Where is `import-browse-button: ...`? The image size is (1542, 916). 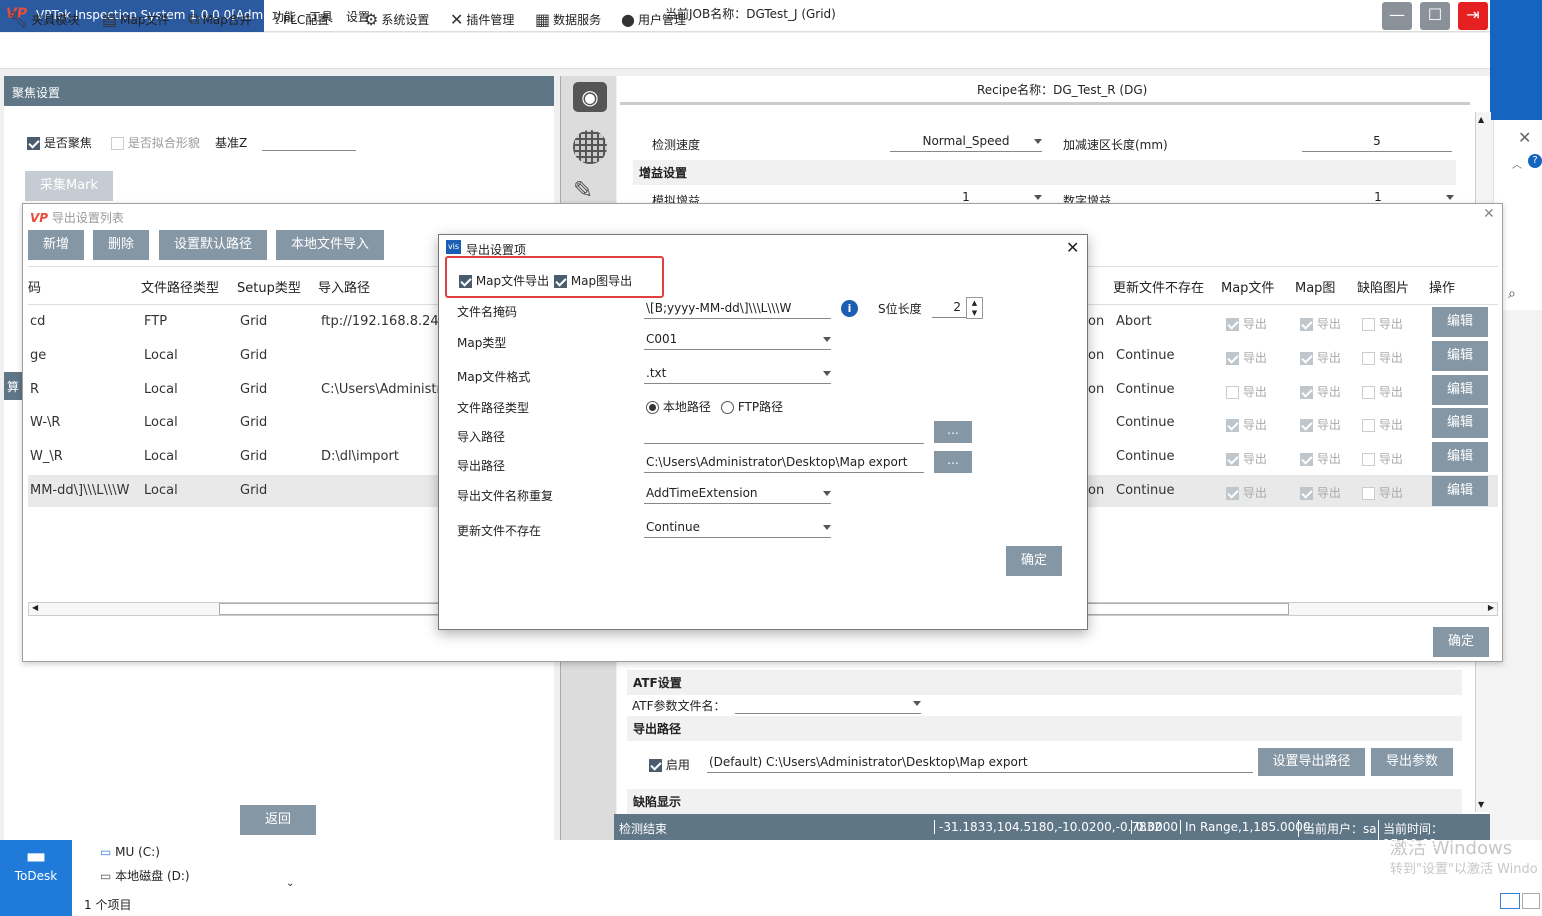 import-browse-button: ... is located at coordinates (953, 432).